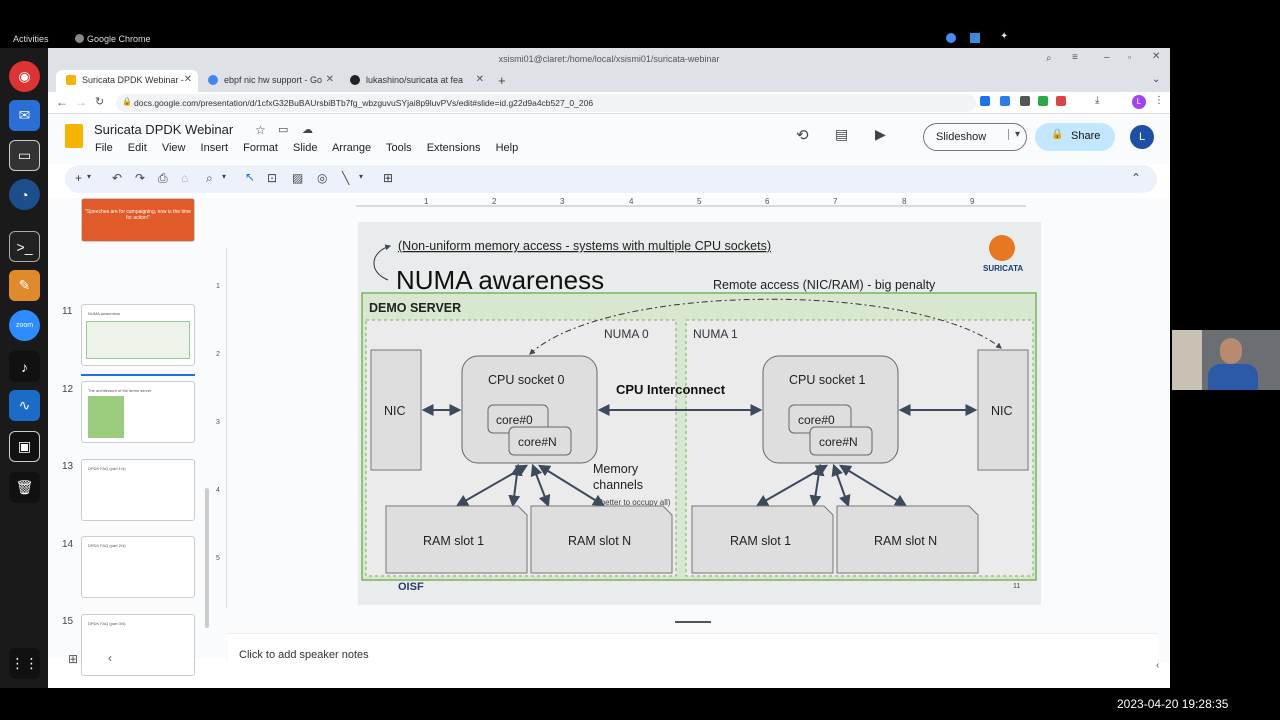 The image size is (1280, 720). I want to click on menu-help: Help, so click(507, 148).